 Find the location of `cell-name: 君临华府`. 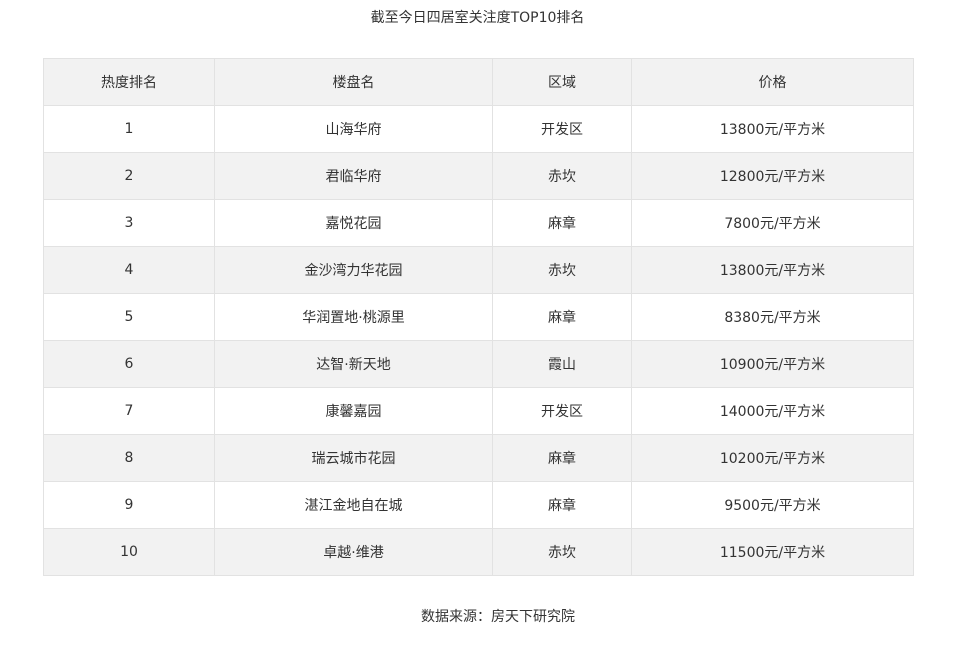

cell-name: 君临华府 is located at coordinates (353, 176).